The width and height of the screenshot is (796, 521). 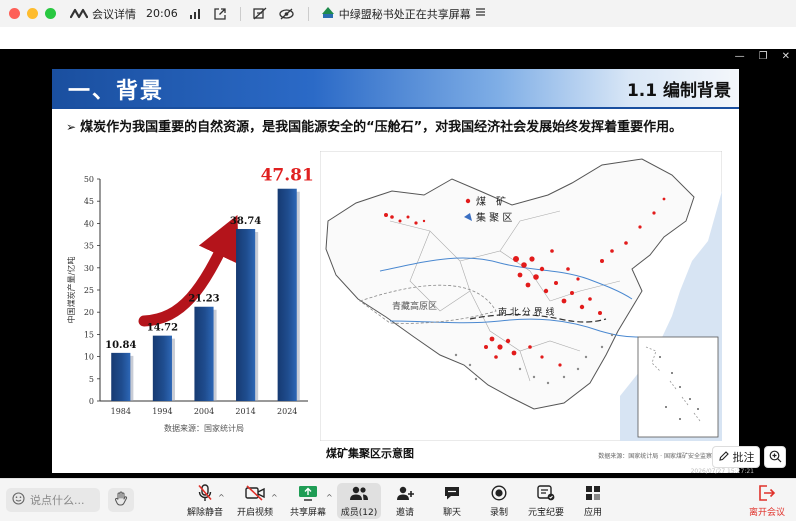 What do you see at coordinates (405, 493) in the screenshot?
I see `add-user-icon` at bounding box center [405, 493].